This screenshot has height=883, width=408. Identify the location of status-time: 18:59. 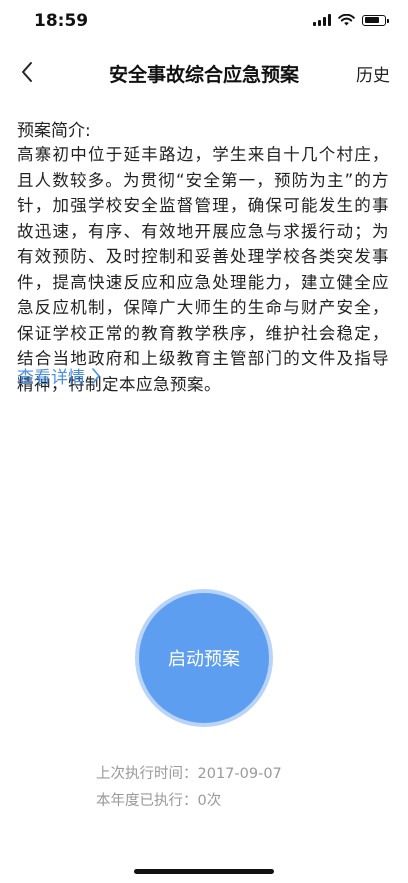
(61, 21).